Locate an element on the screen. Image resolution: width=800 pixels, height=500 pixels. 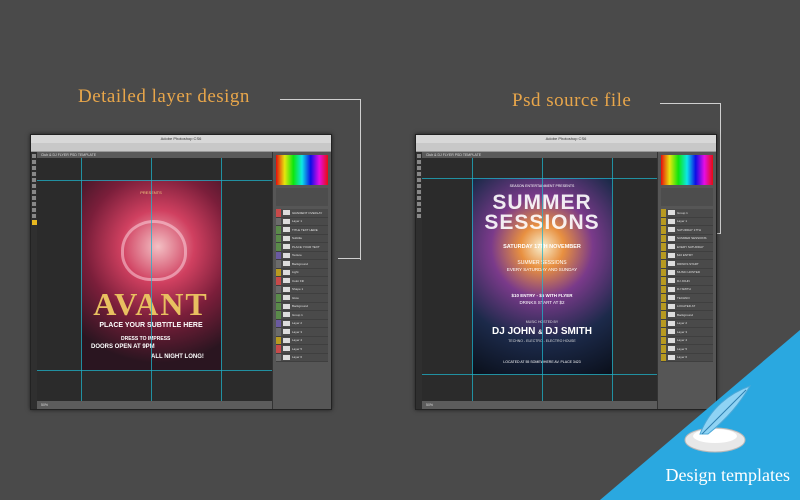
layer-row: DRINKS START is located at coordinates (687, 264).